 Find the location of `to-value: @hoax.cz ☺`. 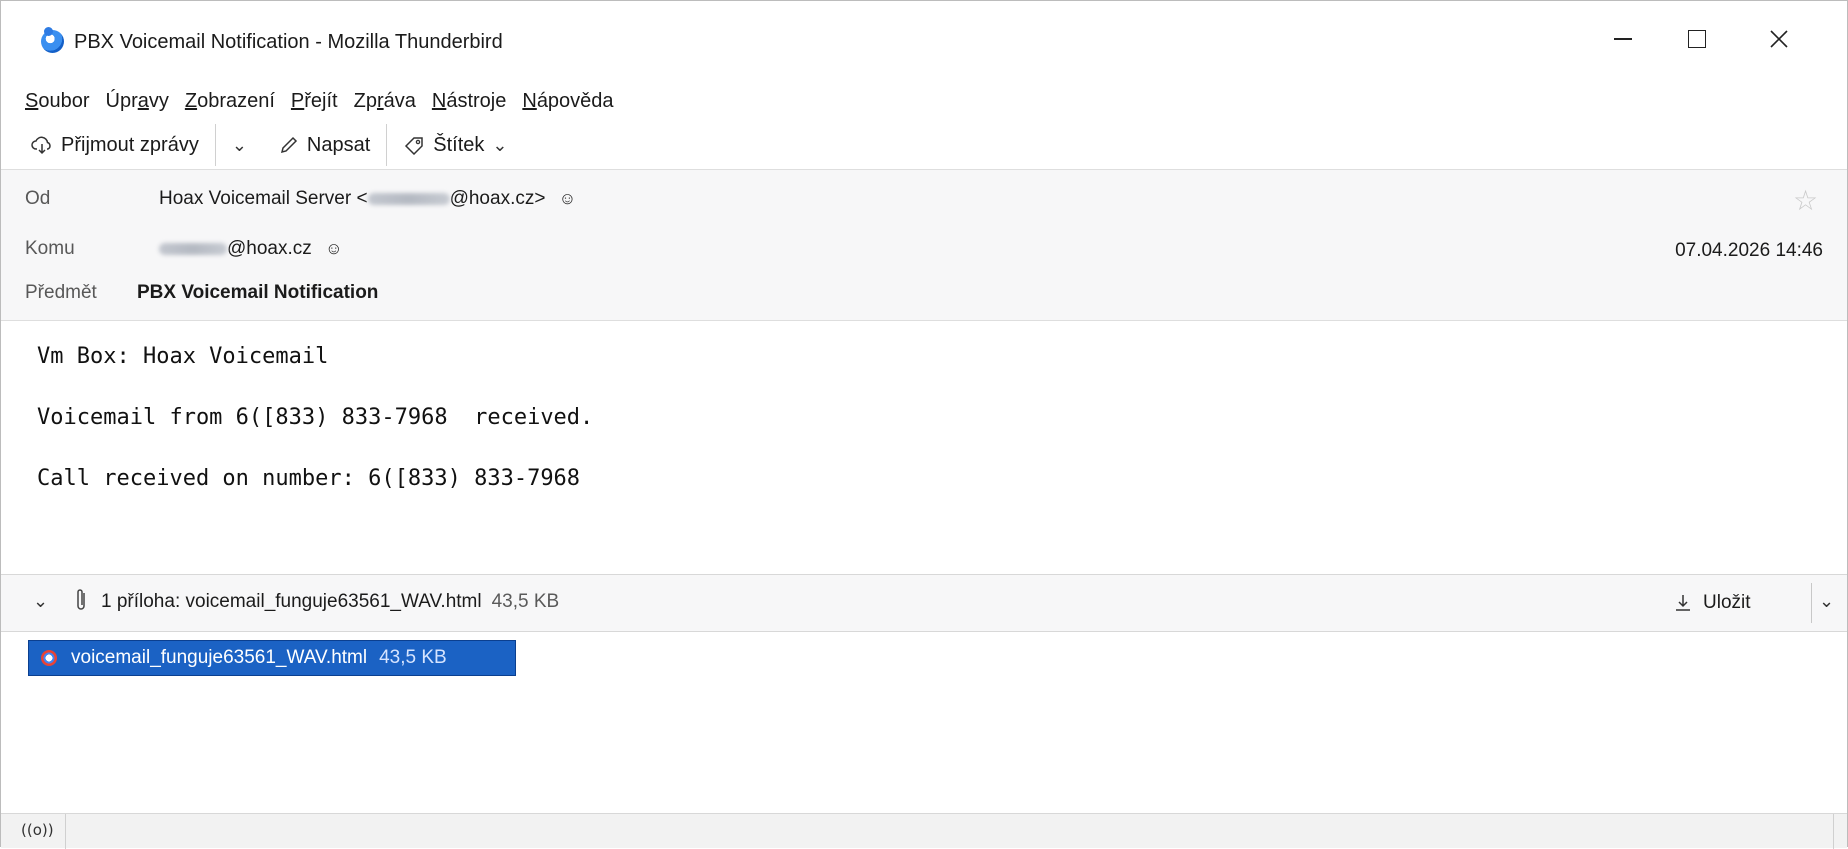

to-value: @hoax.cz ☺ is located at coordinates (250, 249).